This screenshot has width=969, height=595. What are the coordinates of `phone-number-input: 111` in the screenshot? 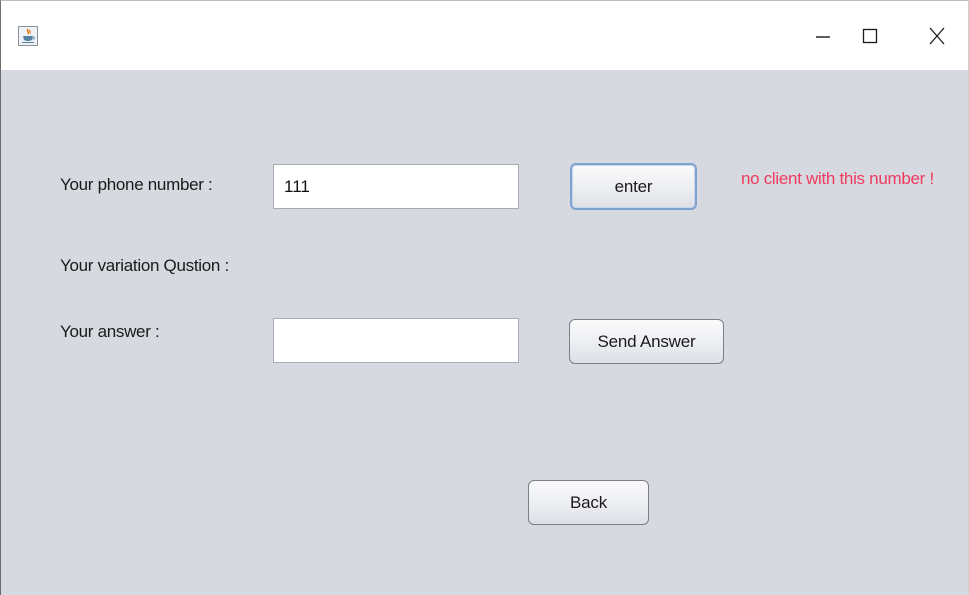 It's located at (396, 186).